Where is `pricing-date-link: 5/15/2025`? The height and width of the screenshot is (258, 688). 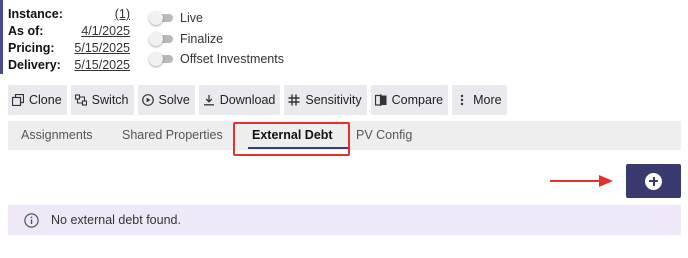
pricing-date-link: 5/15/2025 is located at coordinates (102, 48).